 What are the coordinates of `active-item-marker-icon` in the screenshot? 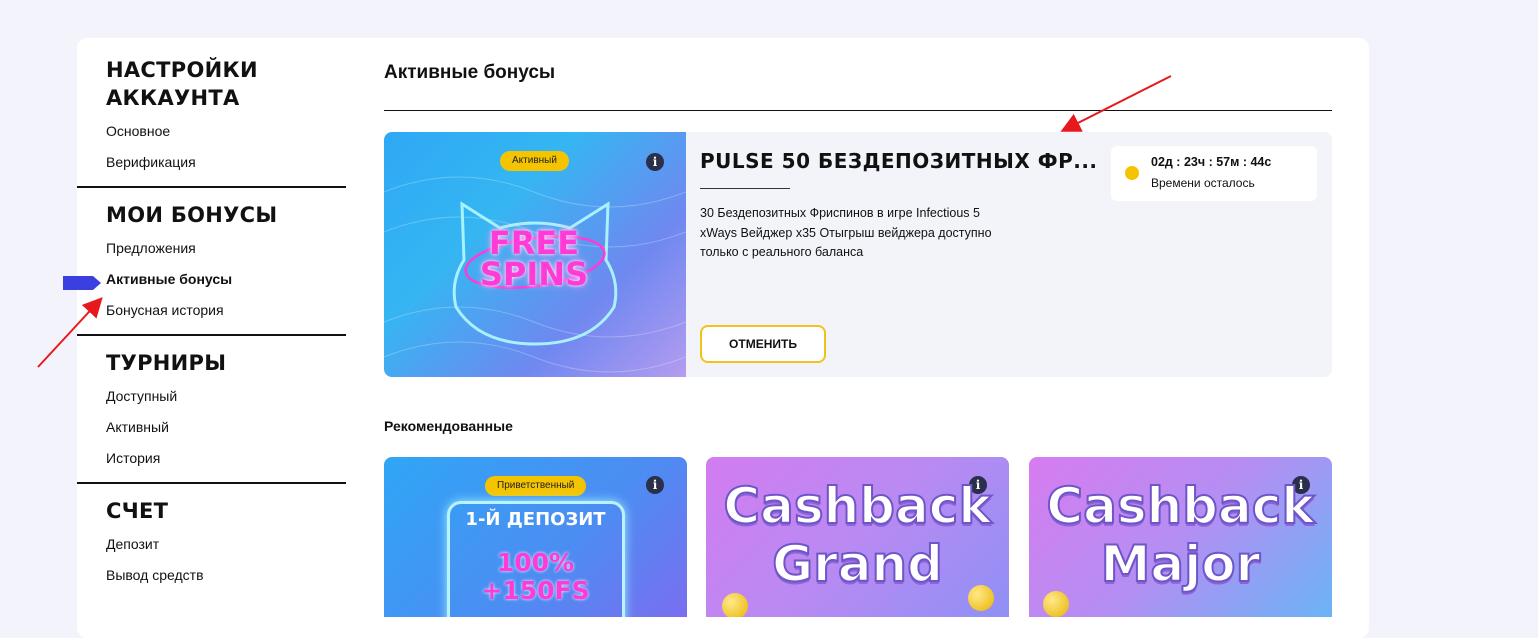 It's located at (82, 283).